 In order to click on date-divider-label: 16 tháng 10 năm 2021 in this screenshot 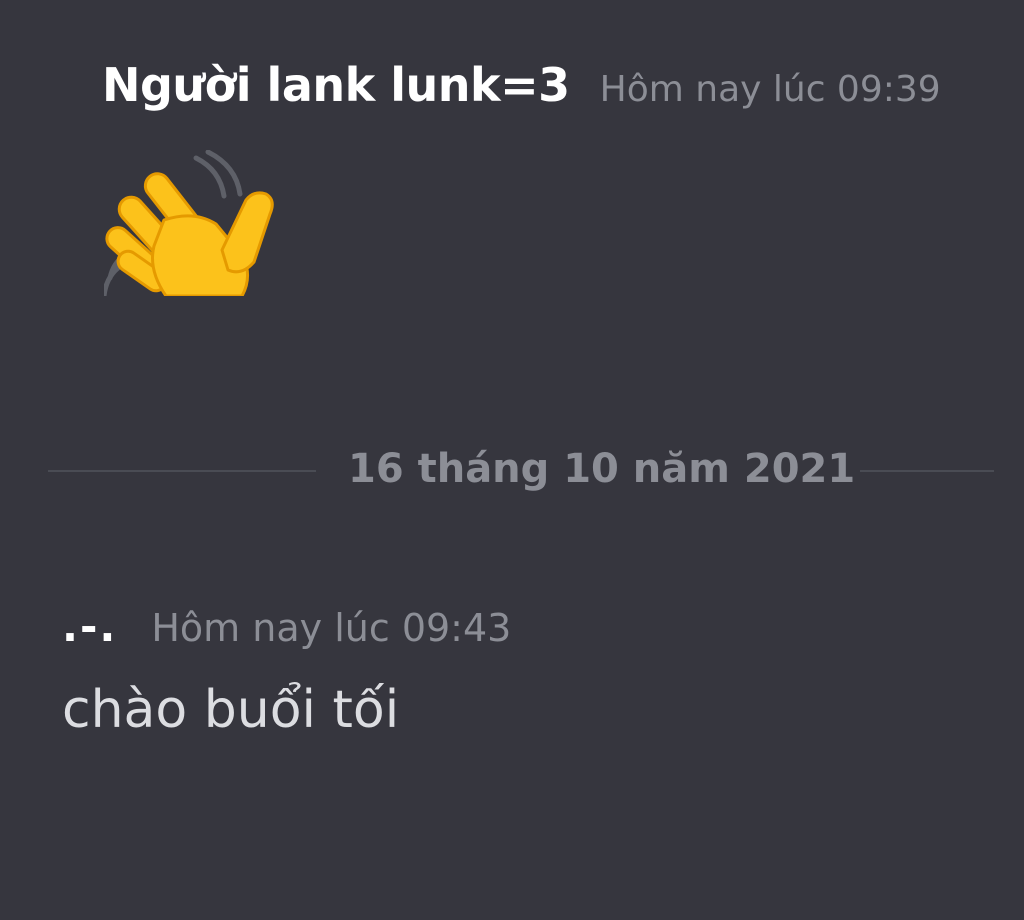, I will do `click(602, 469)`.